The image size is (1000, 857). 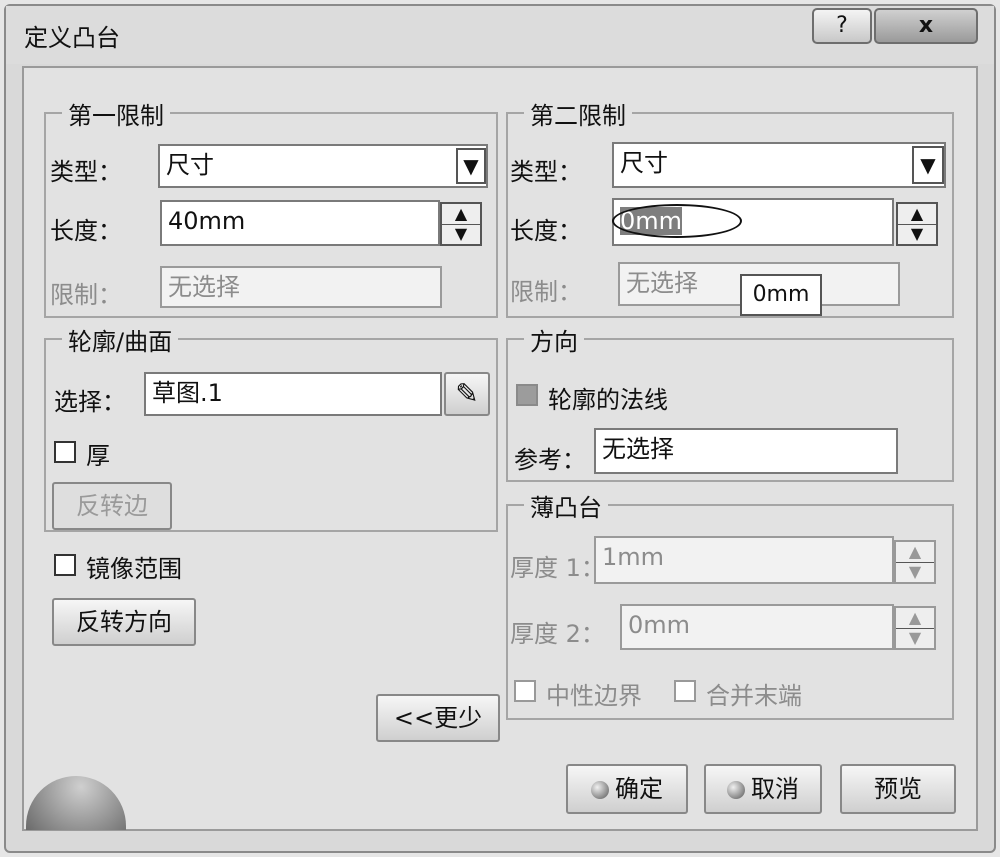 I want to click on thick-label: 厚, so click(x=98, y=456).